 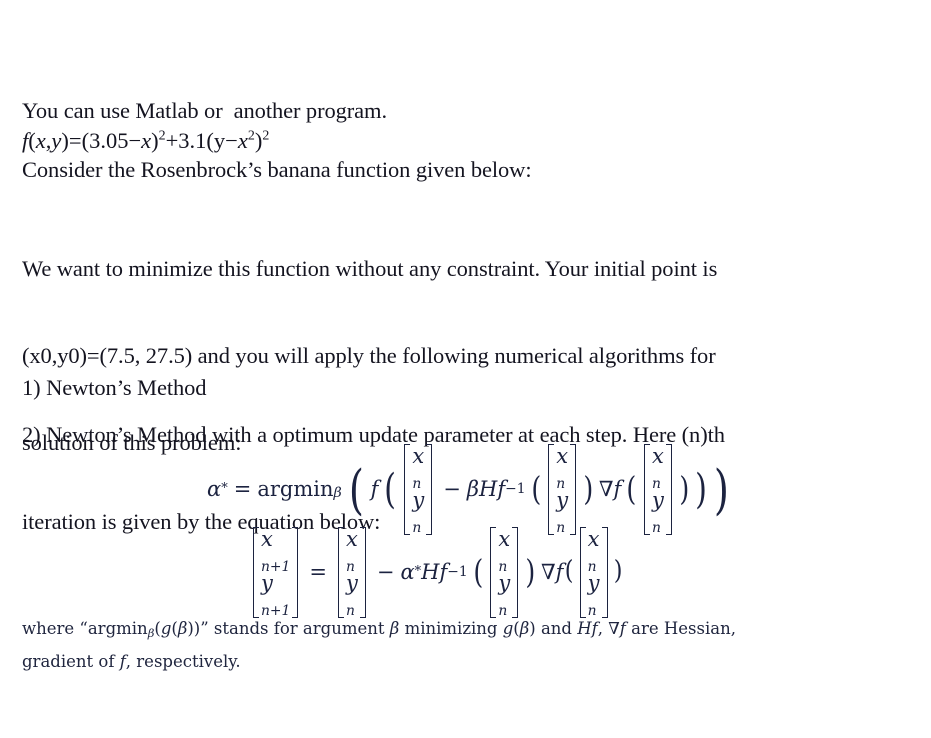 I want to click on note-line-2: gradient of f, respectively., so click(x=131, y=661).